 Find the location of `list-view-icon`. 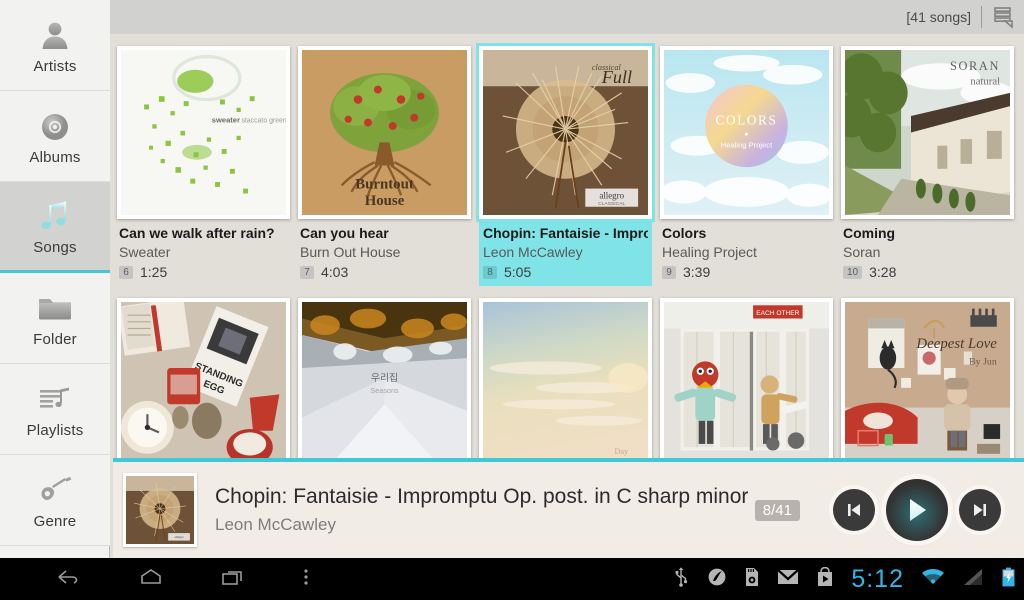

list-view-icon is located at coordinates (1003, 17).